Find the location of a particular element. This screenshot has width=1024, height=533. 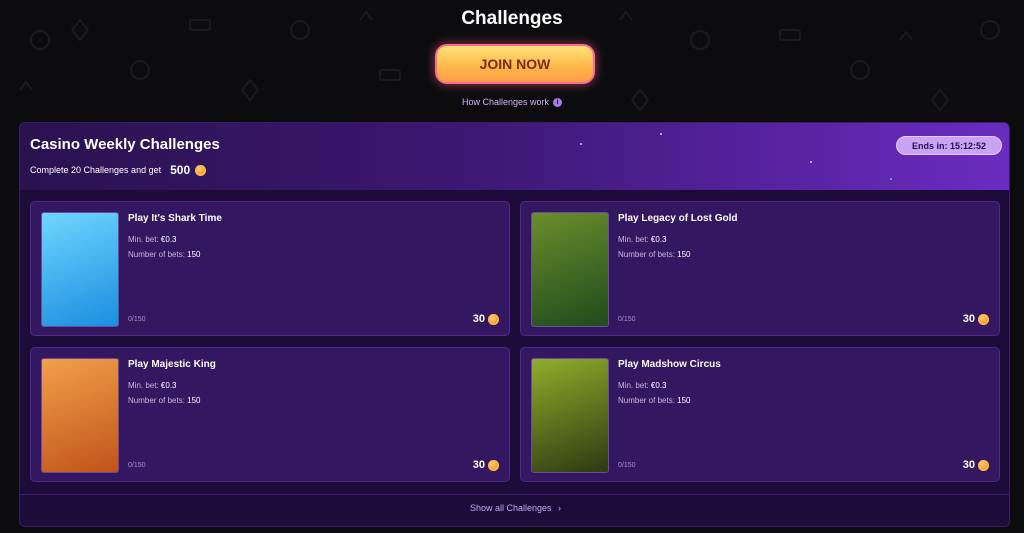

divider is located at coordinates (514, 494).